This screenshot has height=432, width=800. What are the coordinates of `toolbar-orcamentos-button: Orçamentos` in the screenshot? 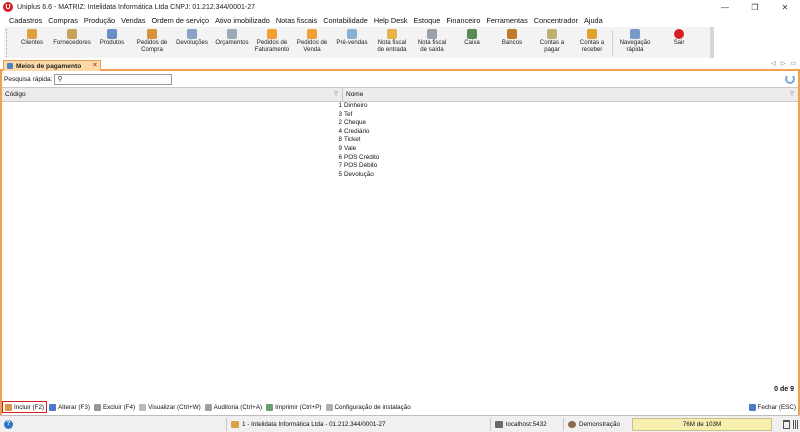 It's located at (232, 42).